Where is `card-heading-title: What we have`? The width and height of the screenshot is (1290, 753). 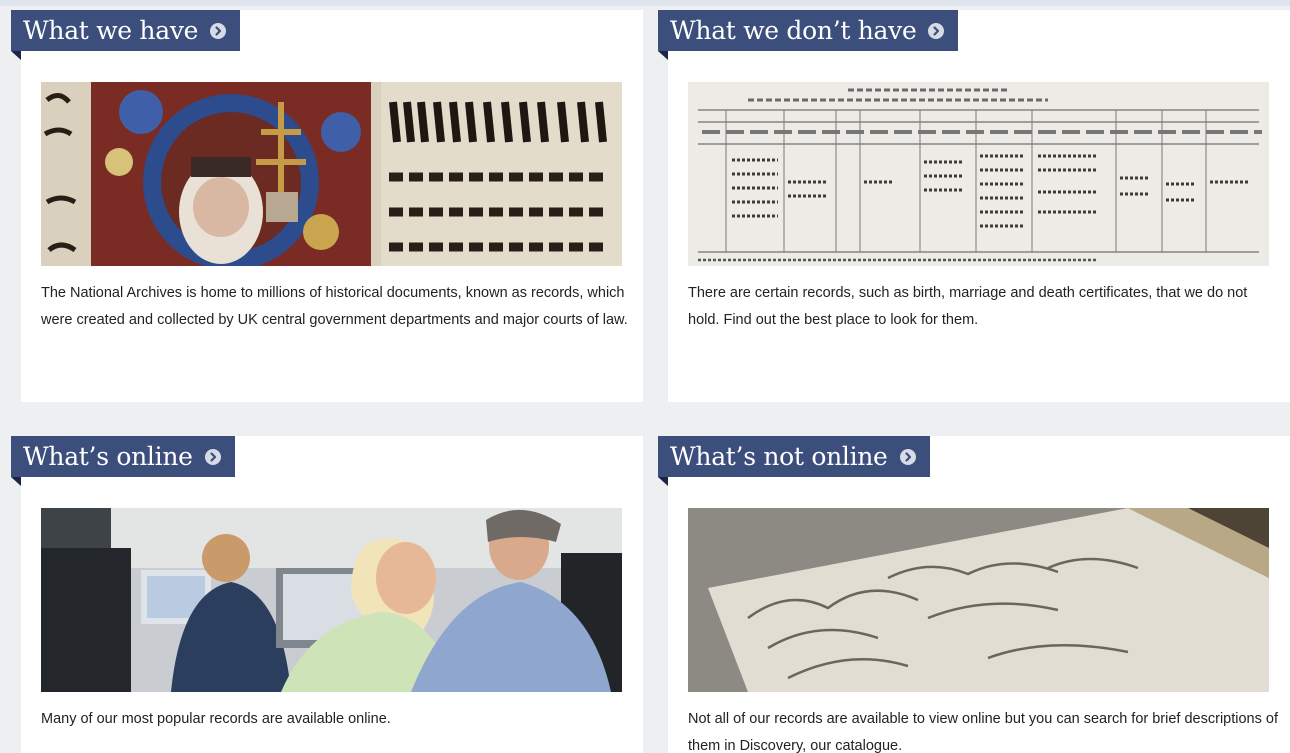 card-heading-title: What we have is located at coordinates (111, 30).